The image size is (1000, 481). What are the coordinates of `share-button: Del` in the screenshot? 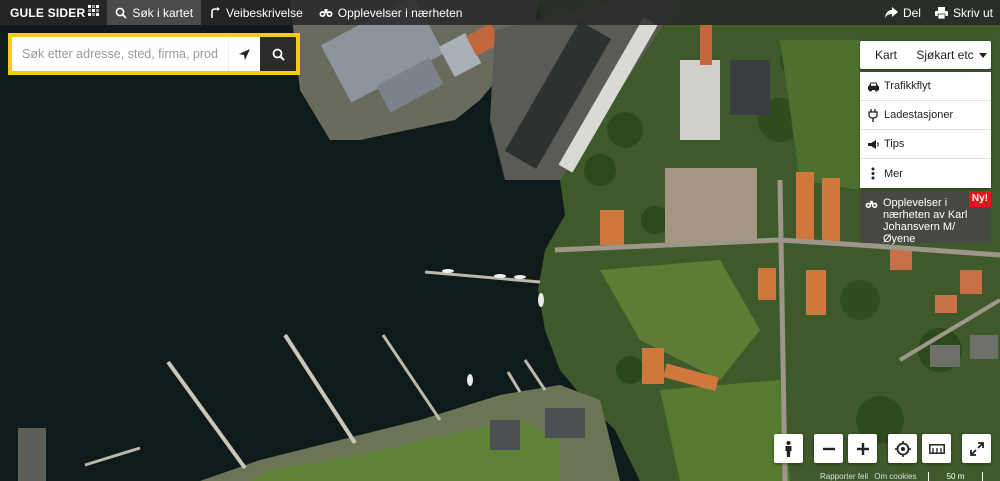 It's located at (903, 12).